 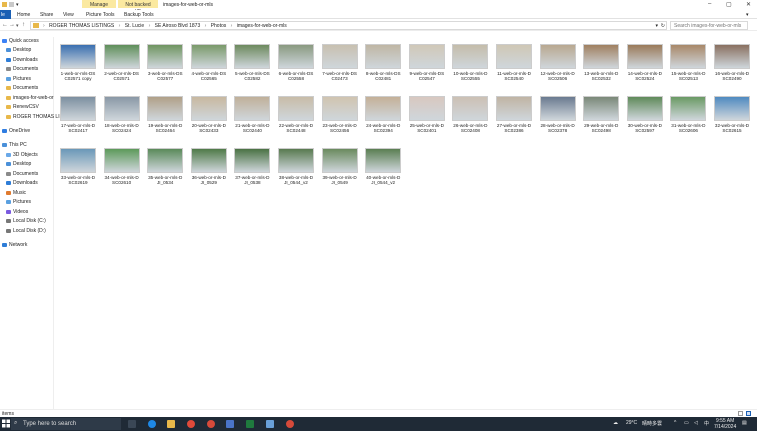 What do you see at coordinates (675, 423) in the screenshot?
I see `chevron-up-icon: ^` at bounding box center [675, 423].